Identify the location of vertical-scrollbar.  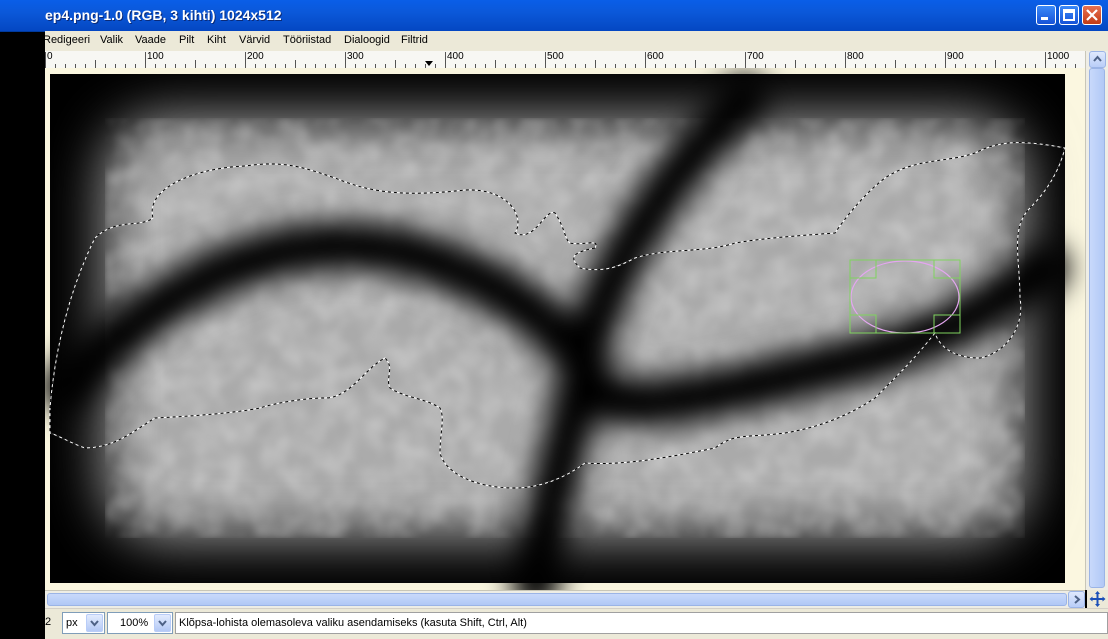
(1096, 320).